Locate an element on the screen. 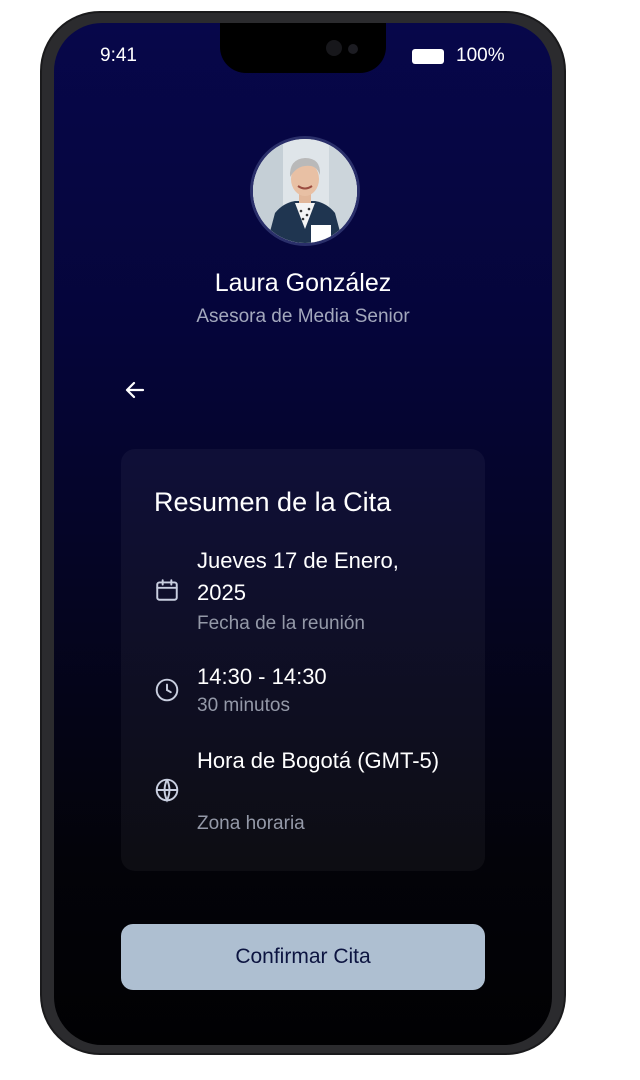  arrow-left-icon is located at coordinates (135, 390).